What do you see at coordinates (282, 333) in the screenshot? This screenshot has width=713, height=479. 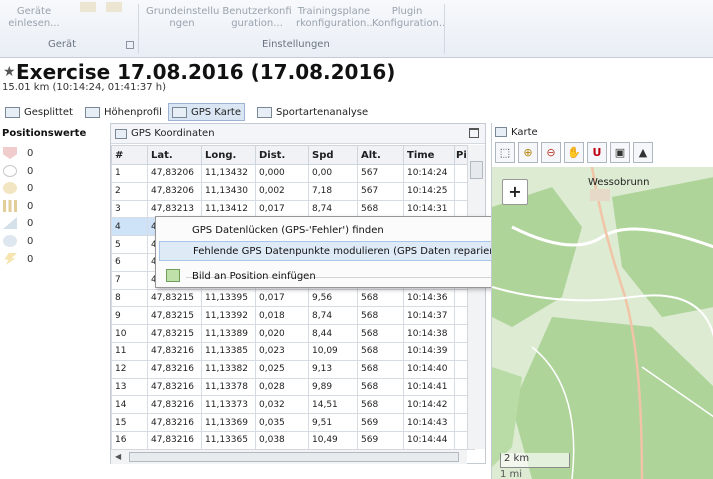 I see `table-cell: 0,020` at bounding box center [282, 333].